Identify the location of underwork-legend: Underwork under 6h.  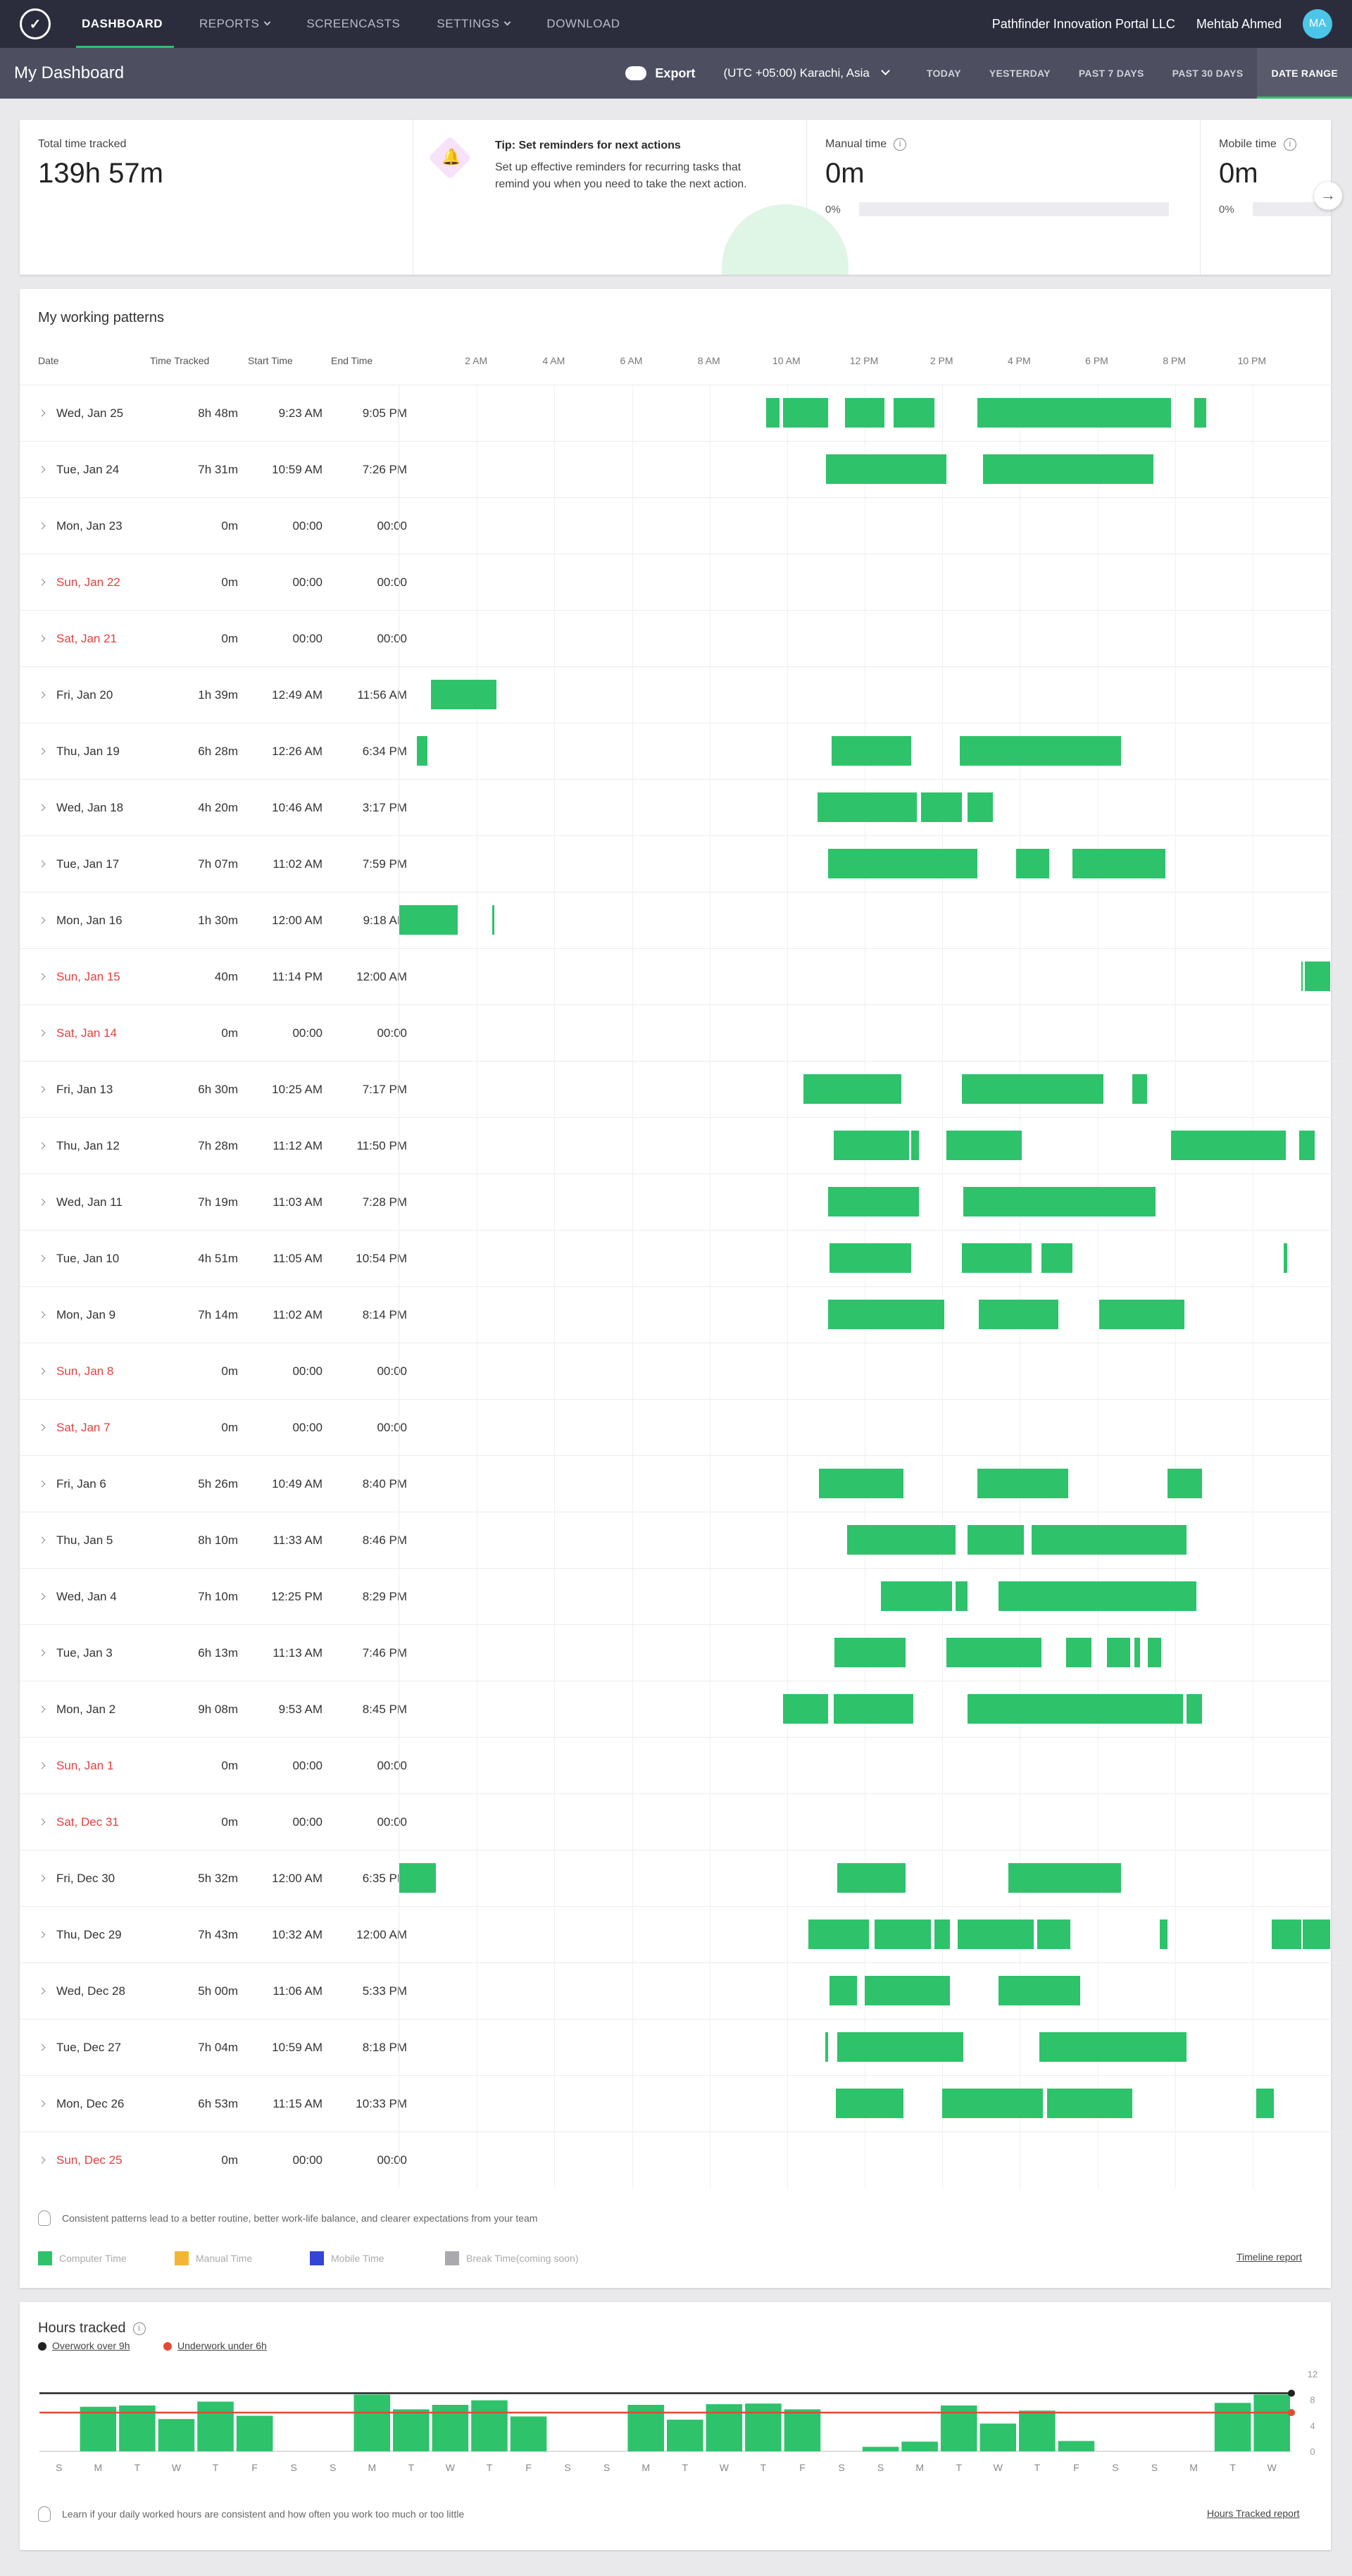
(215, 2345).